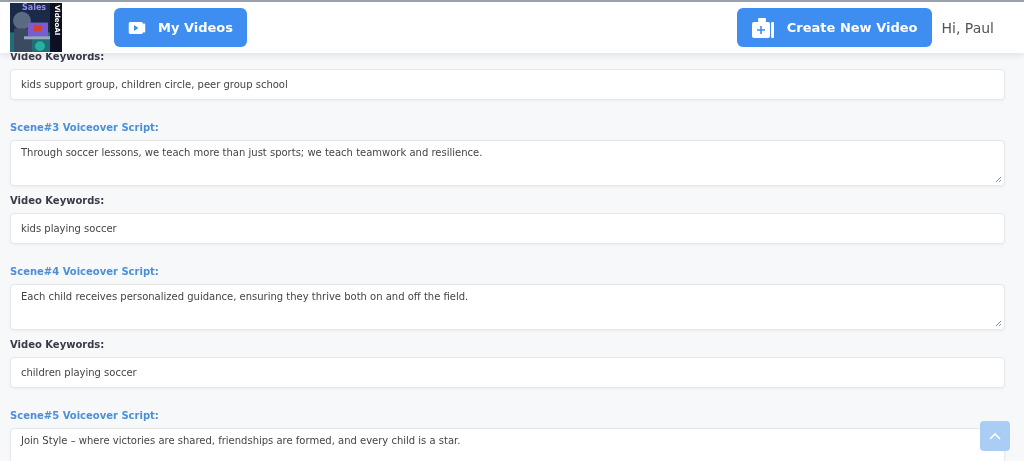 The width and height of the screenshot is (1024, 461). What do you see at coordinates (85, 128) in the screenshot?
I see `script-label: Scene#3 Voiceover Script:` at bounding box center [85, 128].